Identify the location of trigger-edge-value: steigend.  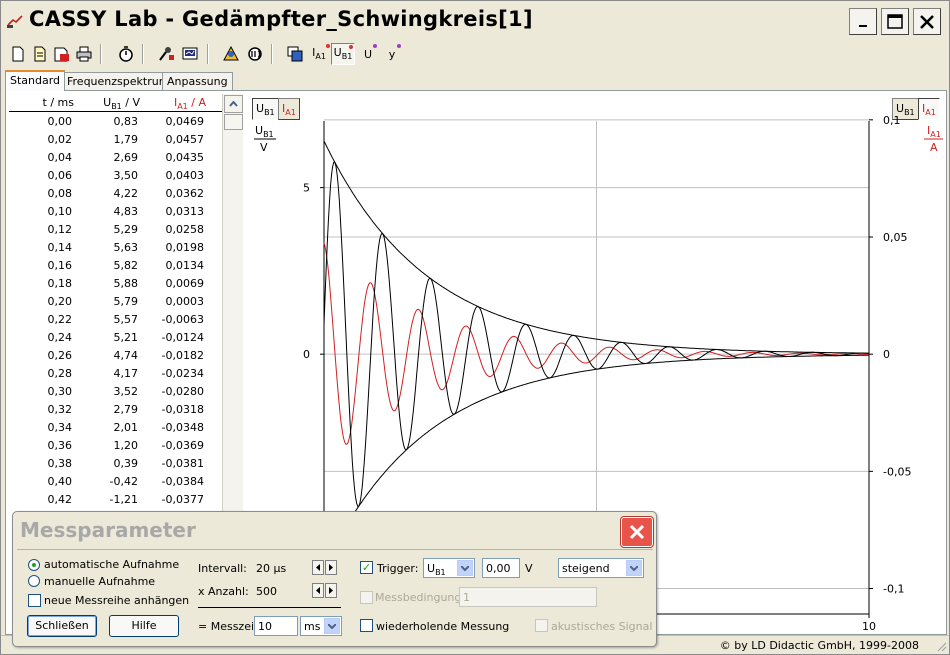
(586, 568).